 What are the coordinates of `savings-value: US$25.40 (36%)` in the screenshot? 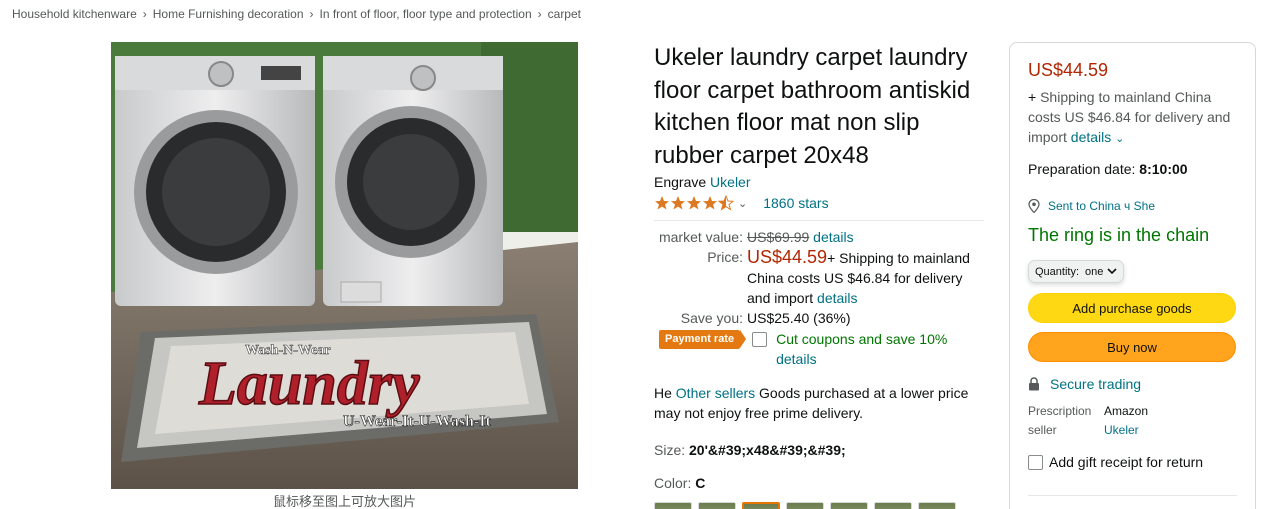 It's located at (799, 318).